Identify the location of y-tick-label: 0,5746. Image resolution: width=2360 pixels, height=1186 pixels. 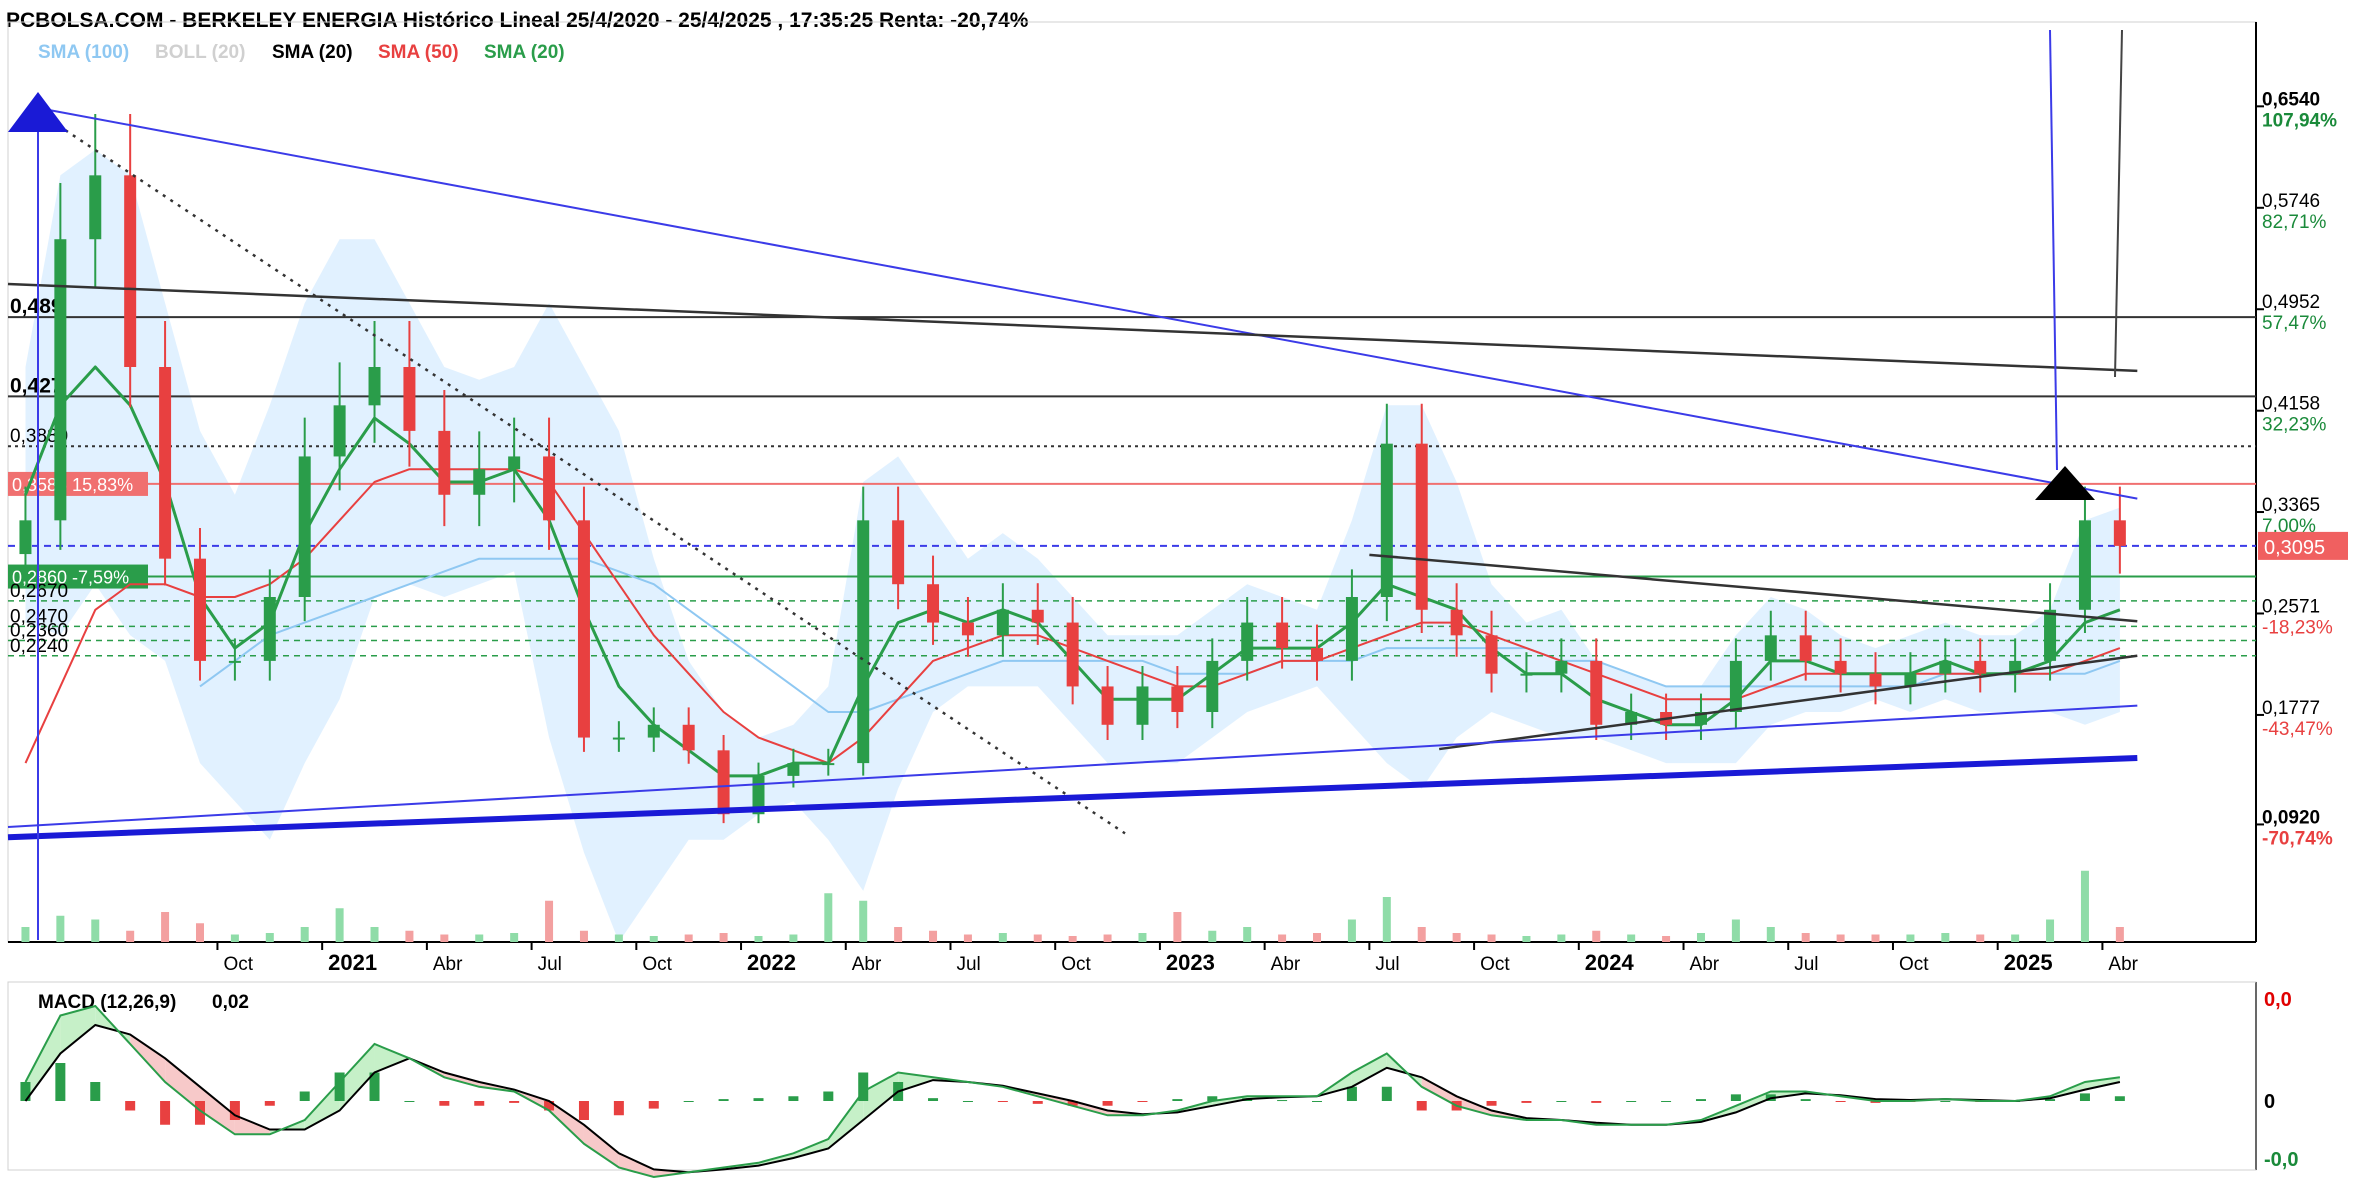
(2291, 201).